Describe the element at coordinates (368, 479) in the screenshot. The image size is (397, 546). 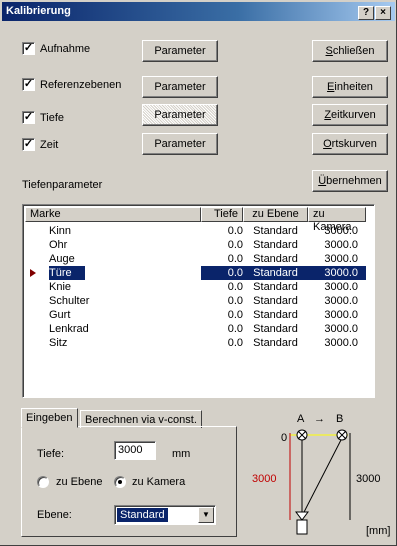
I see `diagram-right-value: 3000` at that location.